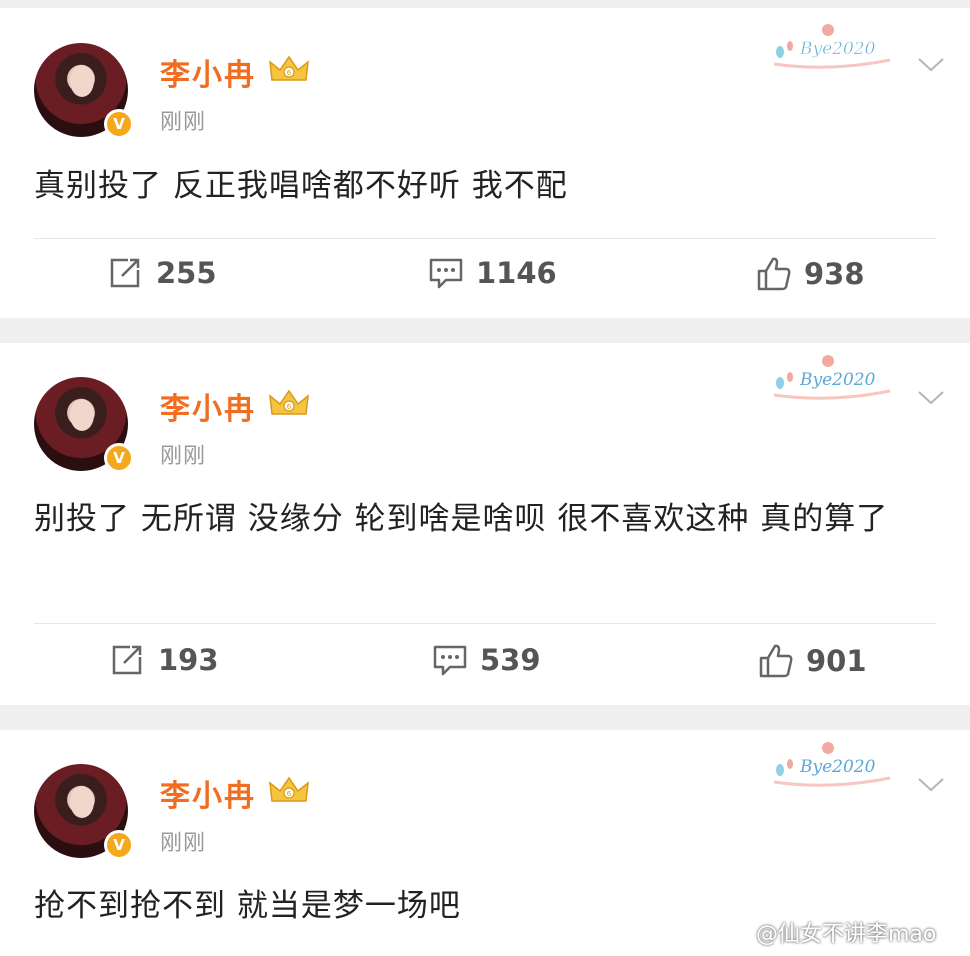 The image size is (970, 956). I want to click on like-button: 938, so click(810, 274).